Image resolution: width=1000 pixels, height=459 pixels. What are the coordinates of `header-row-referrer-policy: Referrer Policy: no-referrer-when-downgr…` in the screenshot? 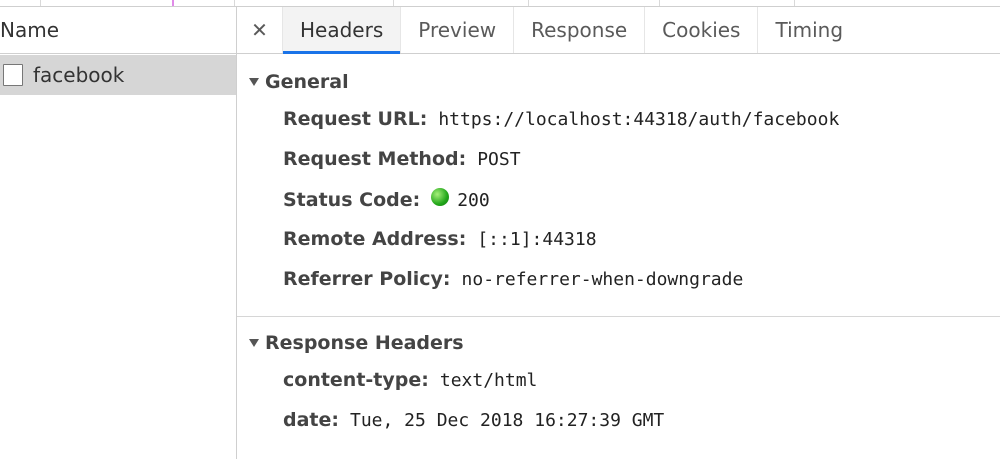 It's located at (618, 288).